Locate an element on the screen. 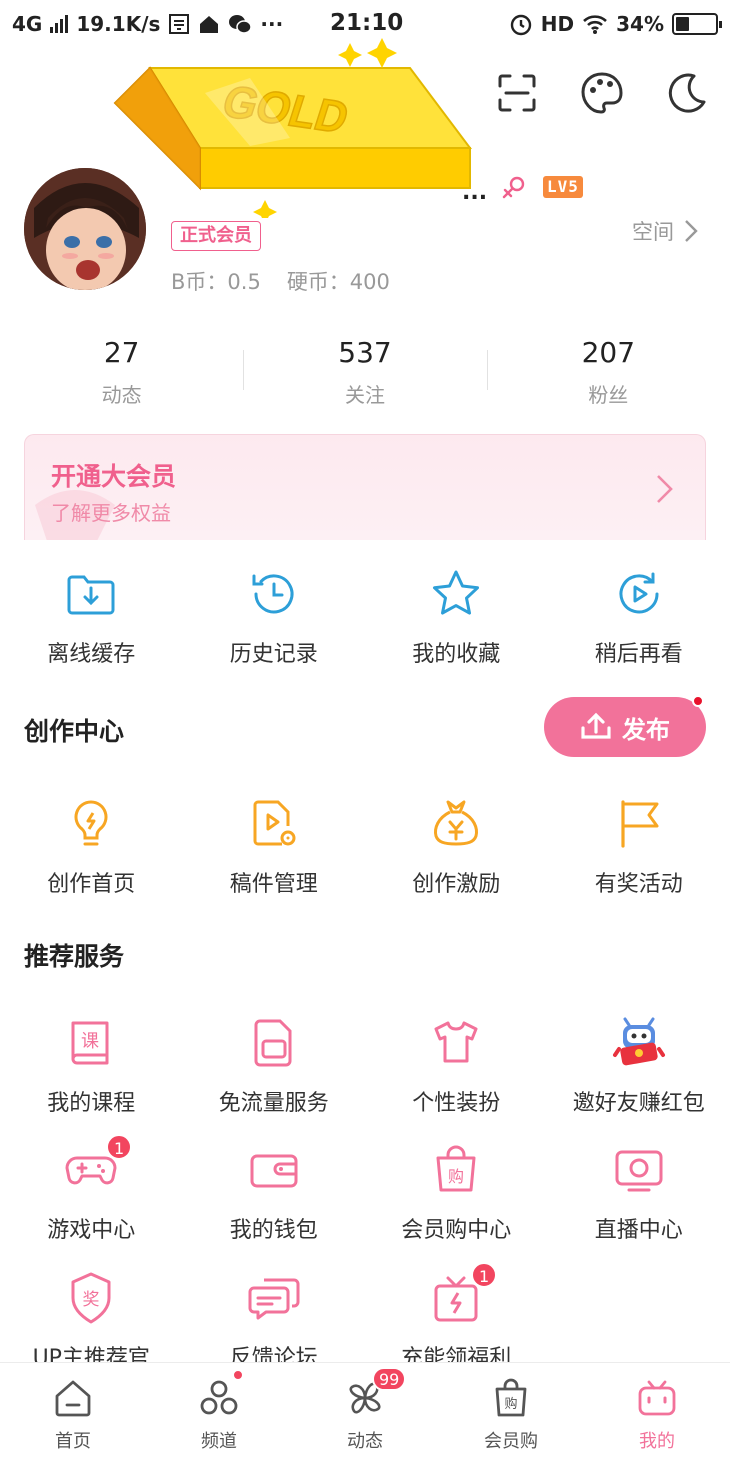 The width and height of the screenshot is (730, 1461). clock: 21:10 is located at coordinates (367, 23).